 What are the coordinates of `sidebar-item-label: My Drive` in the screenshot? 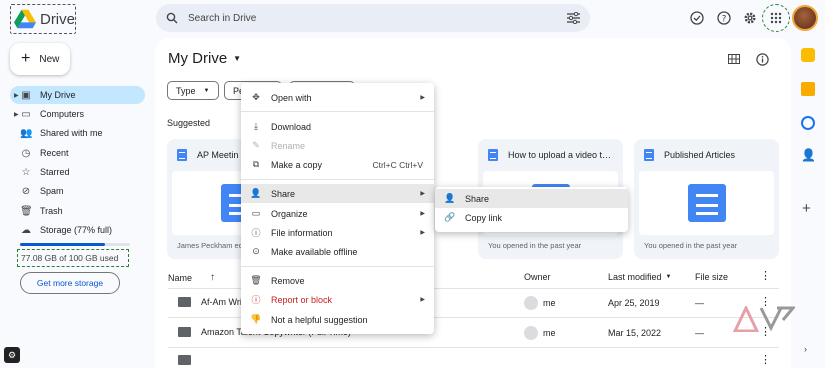 It's located at (58, 95).